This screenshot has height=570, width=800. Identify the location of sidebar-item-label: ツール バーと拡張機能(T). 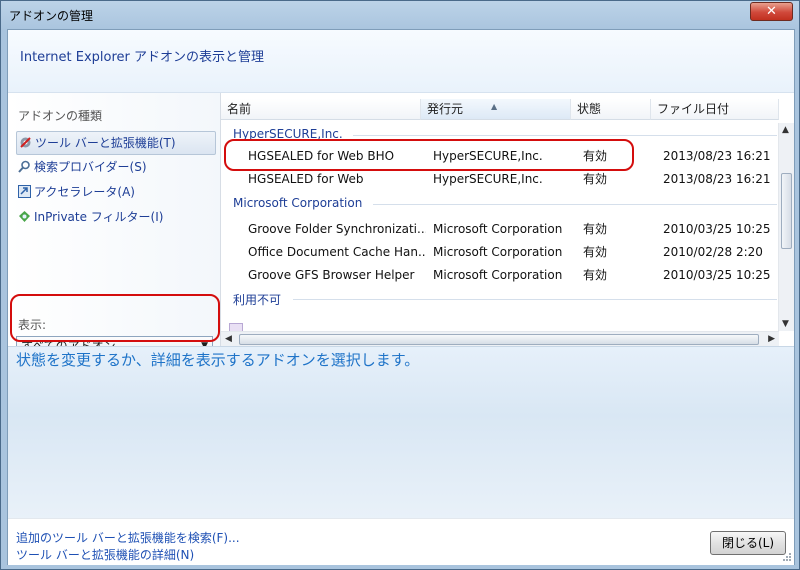
(105, 143).